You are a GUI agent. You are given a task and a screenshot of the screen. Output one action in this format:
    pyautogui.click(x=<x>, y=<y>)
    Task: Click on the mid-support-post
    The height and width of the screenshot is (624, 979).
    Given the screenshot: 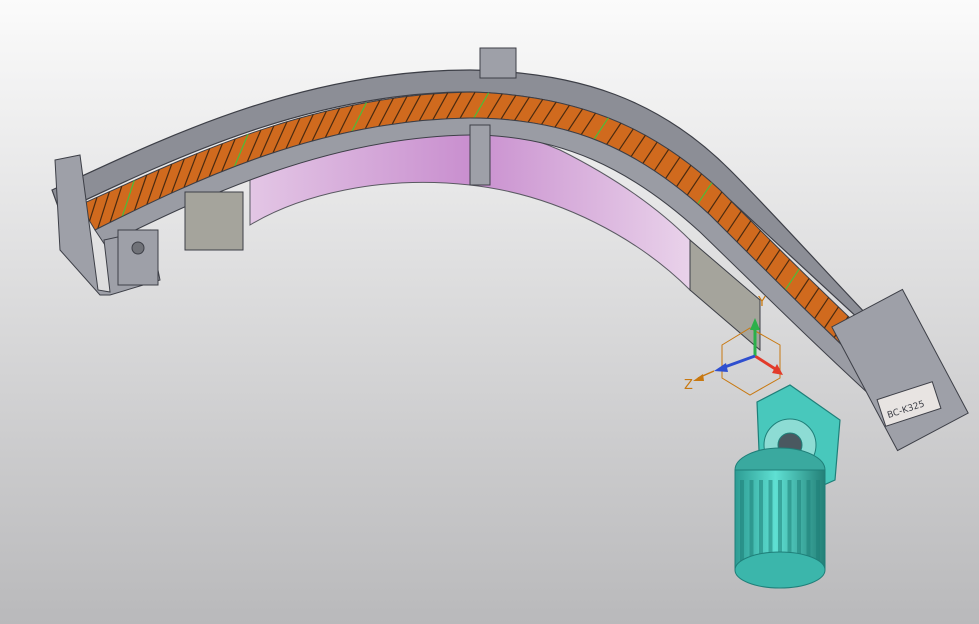 What is the action you would take?
    pyautogui.click(x=480, y=155)
    